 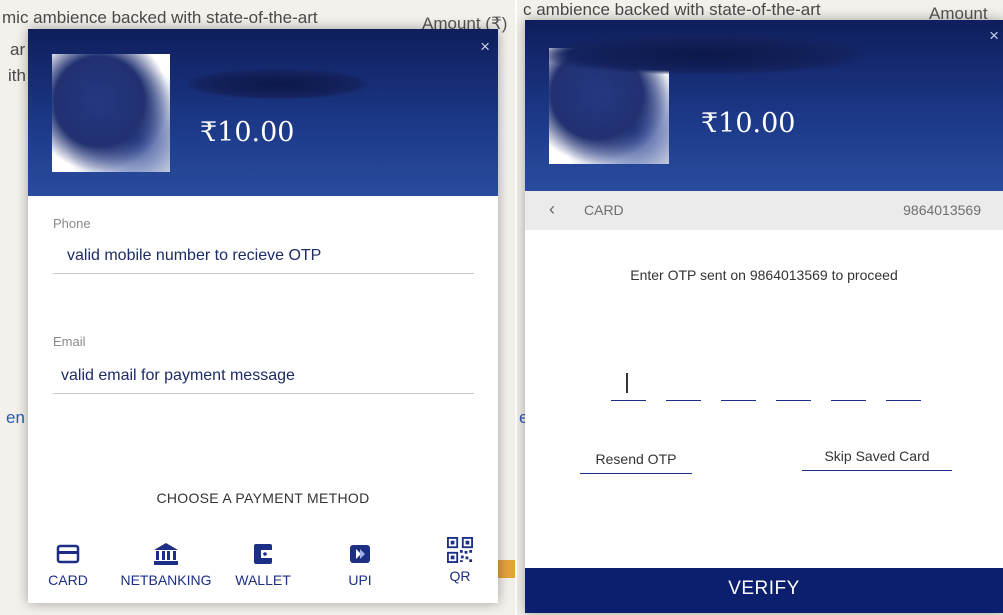 I want to click on method-label: CARD, so click(x=68, y=580).